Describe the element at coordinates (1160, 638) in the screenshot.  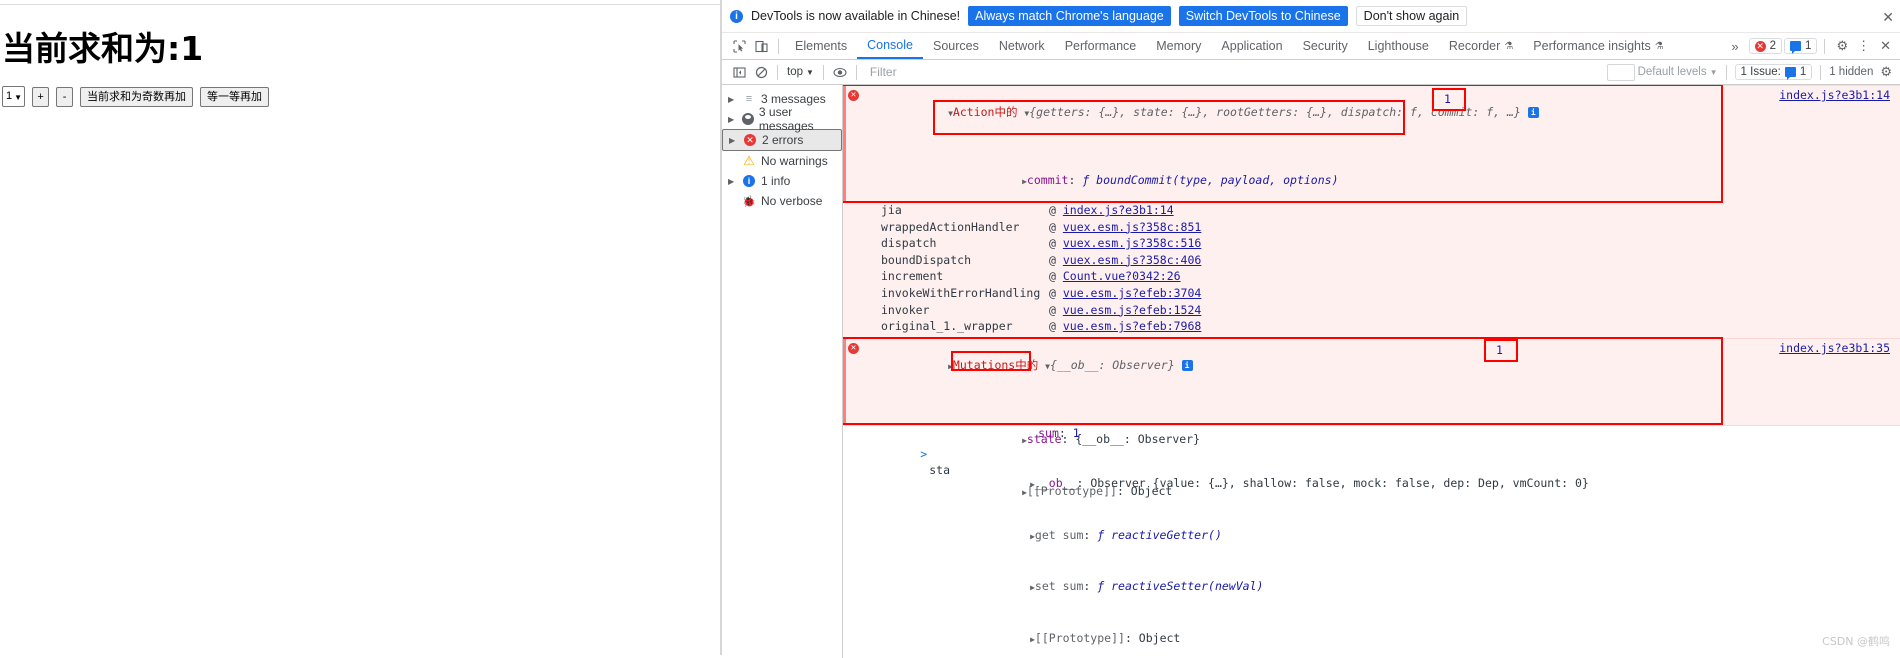
I see `property-value: Object` at that location.